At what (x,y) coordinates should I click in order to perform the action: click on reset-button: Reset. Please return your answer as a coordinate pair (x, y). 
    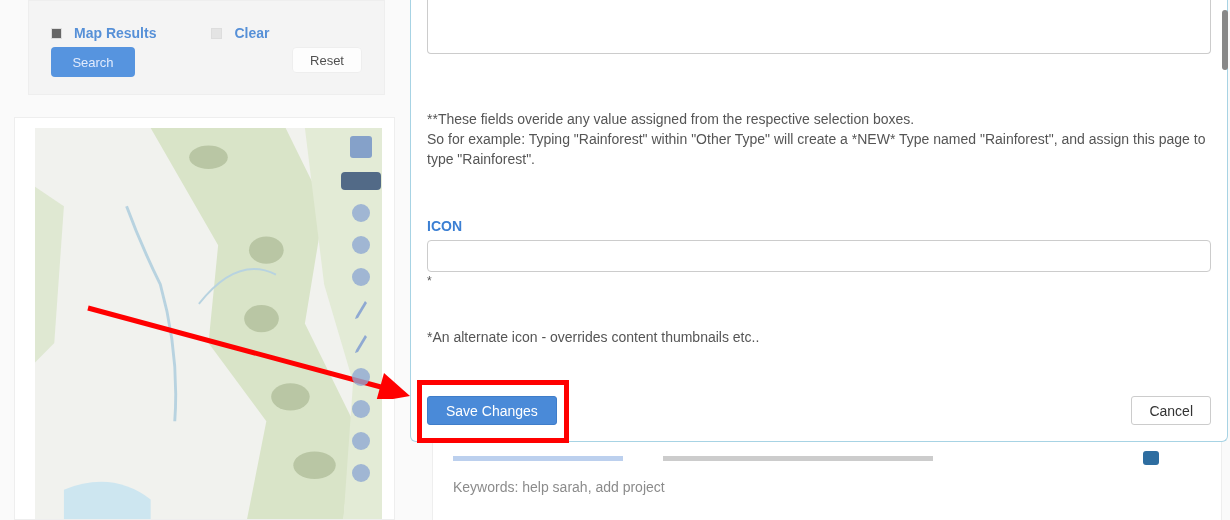
    Looking at the image, I should click on (327, 60).